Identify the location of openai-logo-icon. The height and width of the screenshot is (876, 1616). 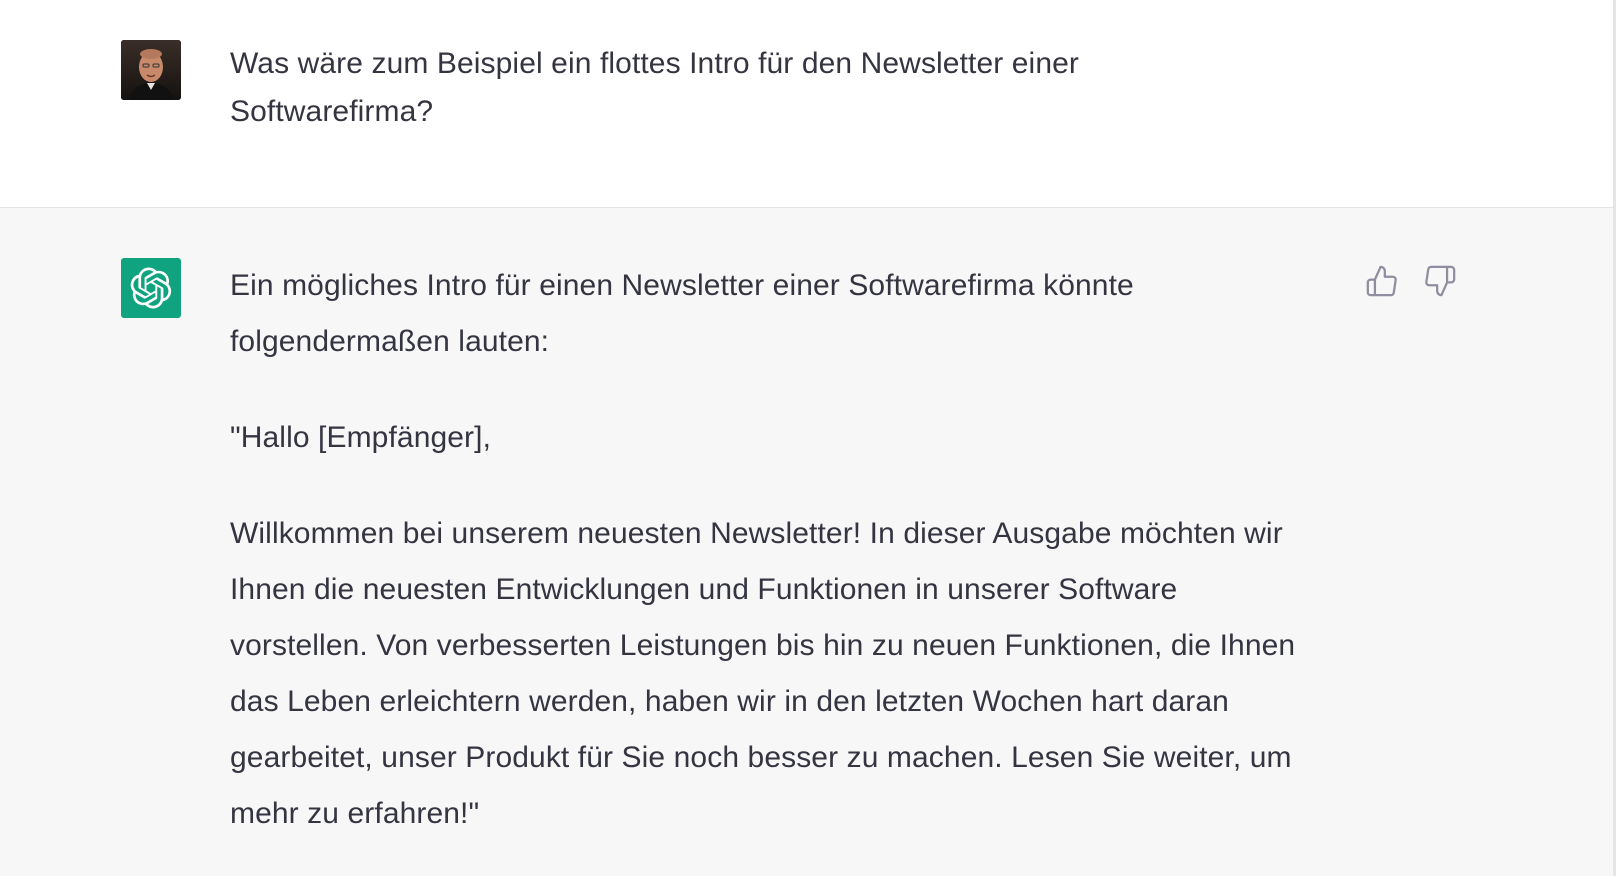
(151, 288).